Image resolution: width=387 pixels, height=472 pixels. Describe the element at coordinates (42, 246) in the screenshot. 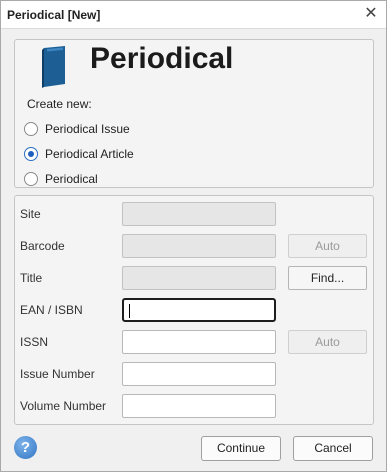

I see `barcode-label: Barcode` at that location.